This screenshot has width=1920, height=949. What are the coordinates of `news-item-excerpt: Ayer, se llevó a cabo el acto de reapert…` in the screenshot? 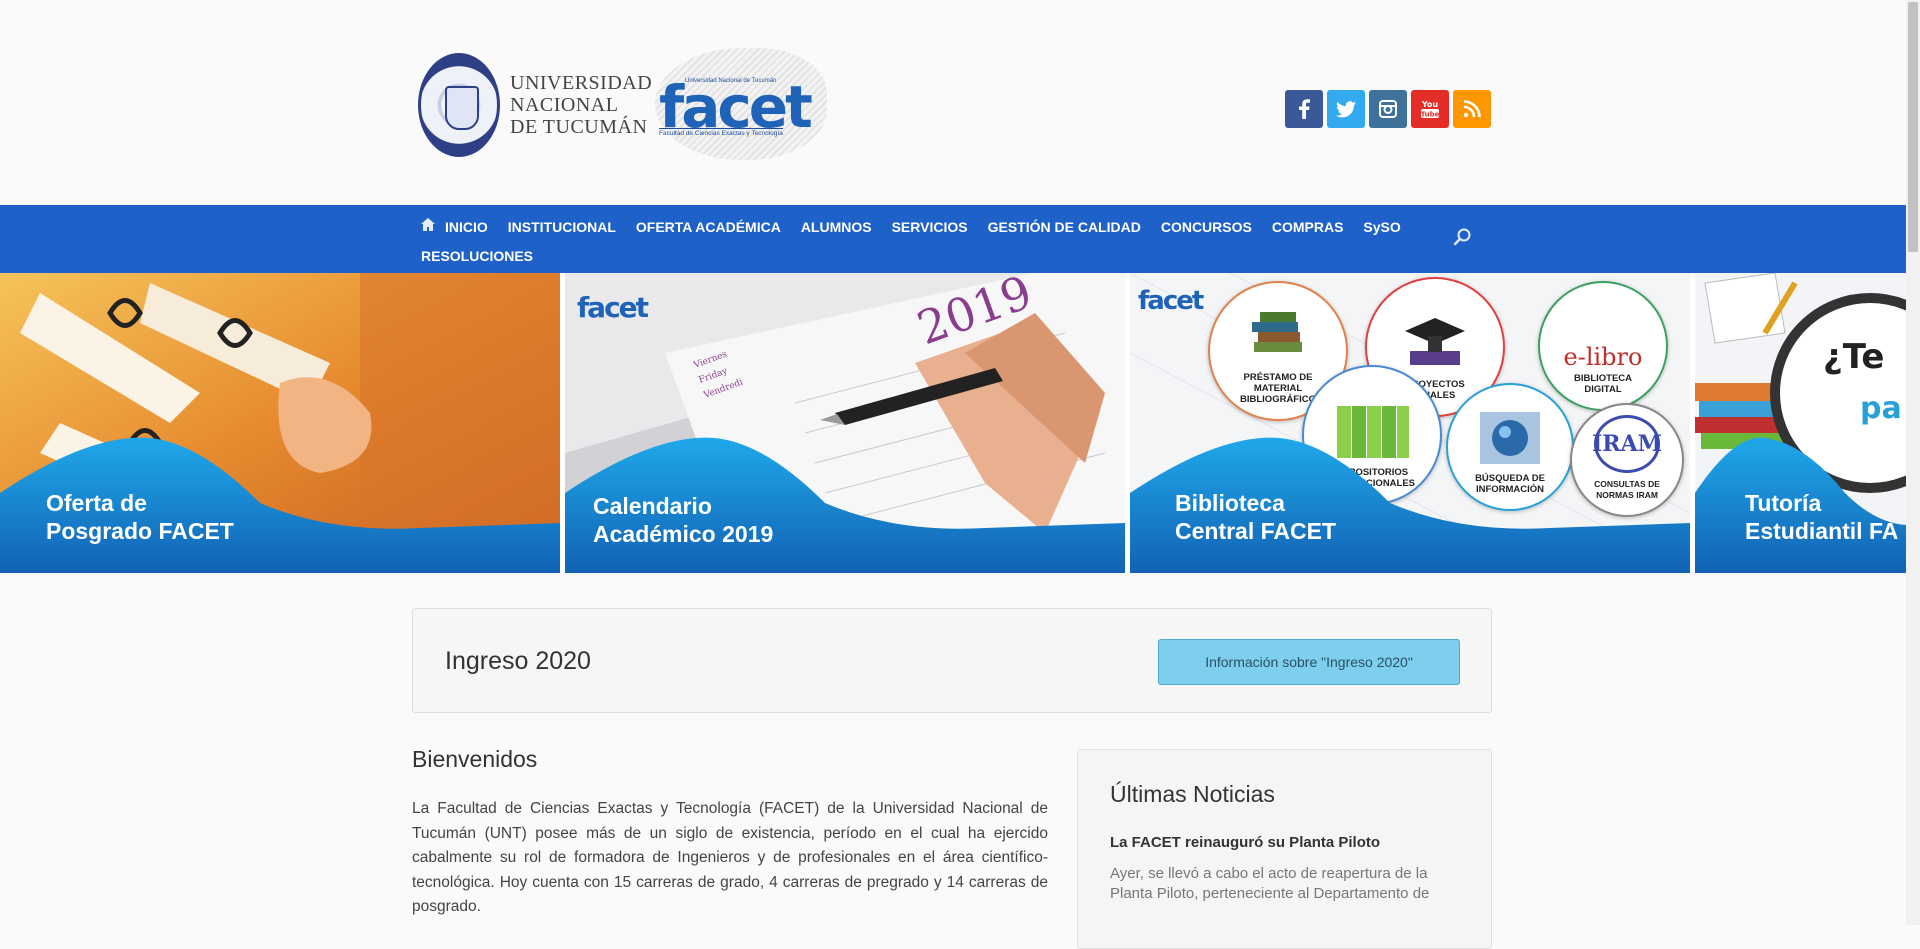 It's located at (1270, 883).